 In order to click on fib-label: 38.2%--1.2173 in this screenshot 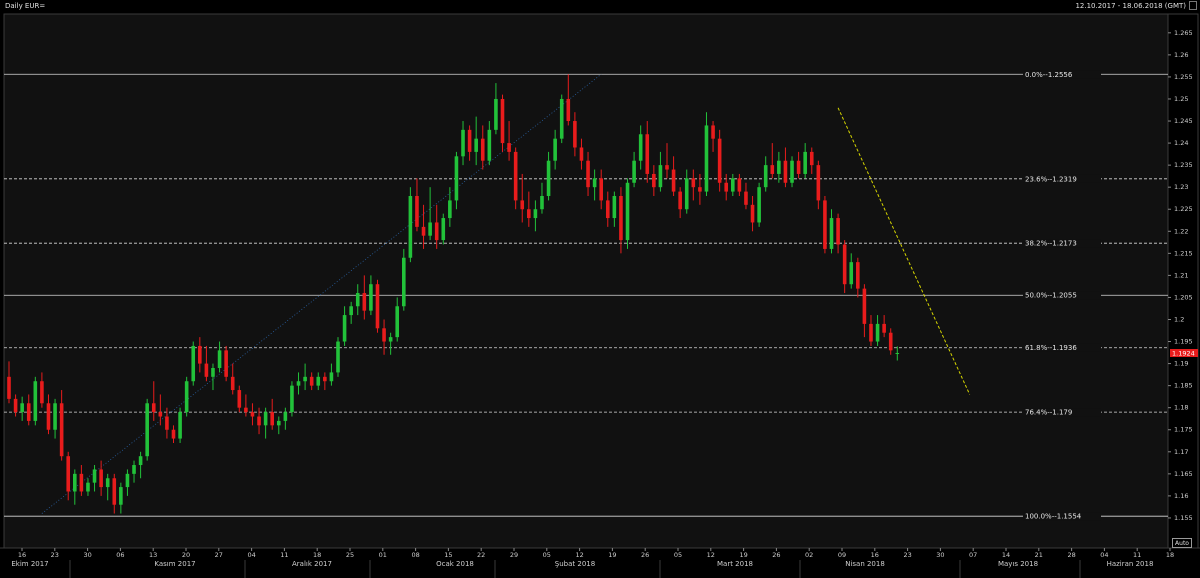, I will do `click(1051, 244)`.